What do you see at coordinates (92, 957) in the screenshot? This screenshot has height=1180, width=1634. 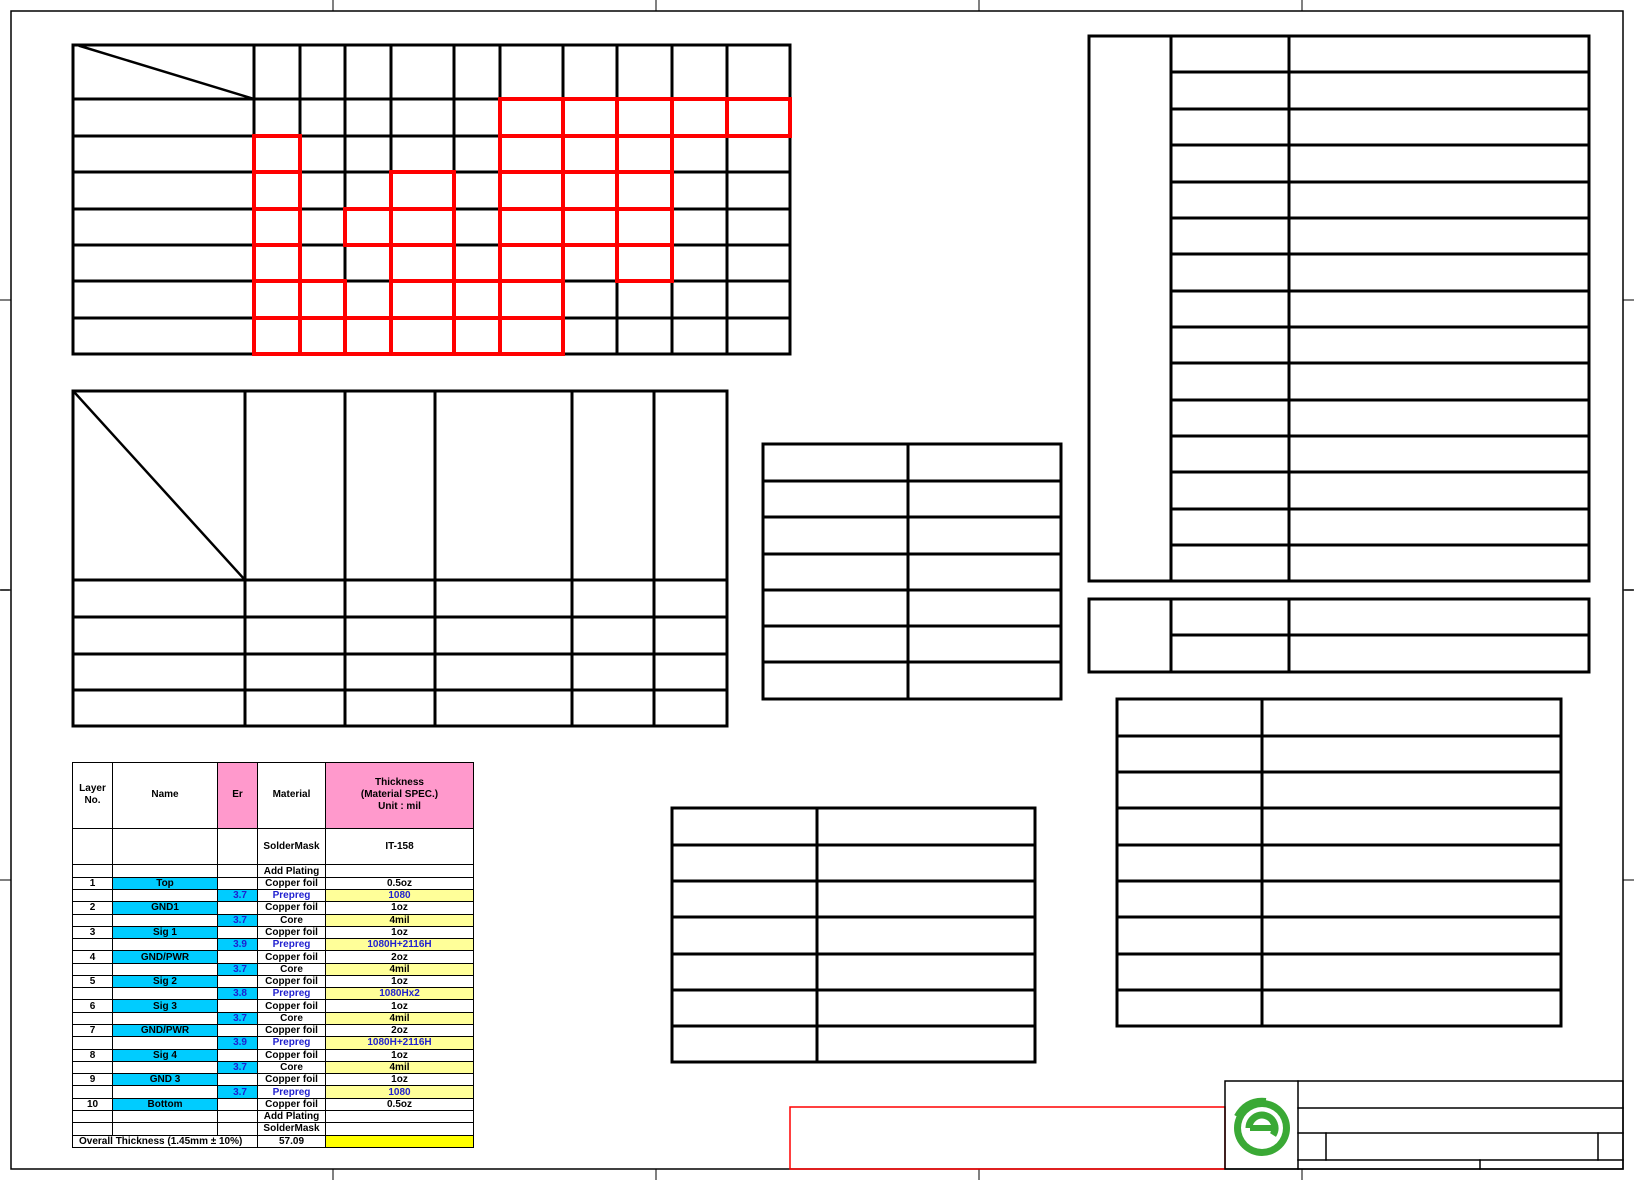 I see `layer-number: 4` at bounding box center [92, 957].